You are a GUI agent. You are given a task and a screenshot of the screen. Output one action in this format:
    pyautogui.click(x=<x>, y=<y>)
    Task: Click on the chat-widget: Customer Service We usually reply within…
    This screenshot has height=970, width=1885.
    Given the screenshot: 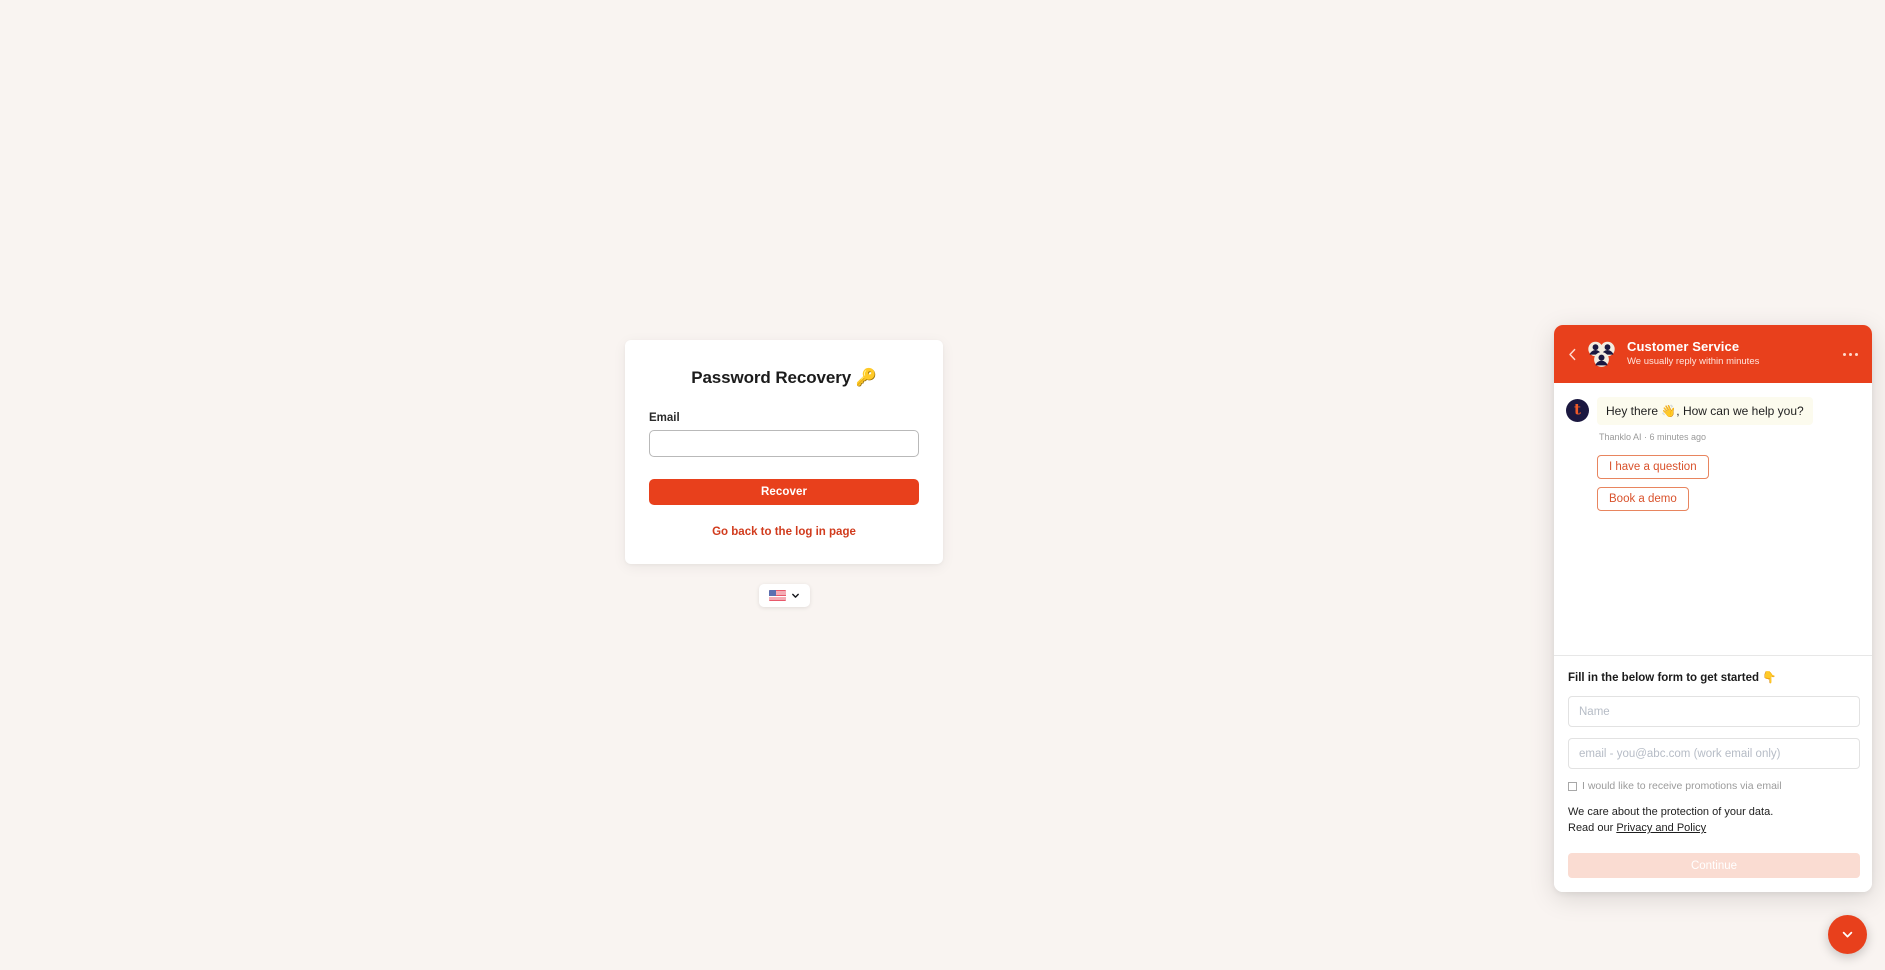 What is the action you would take?
    pyautogui.click(x=1713, y=608)
    